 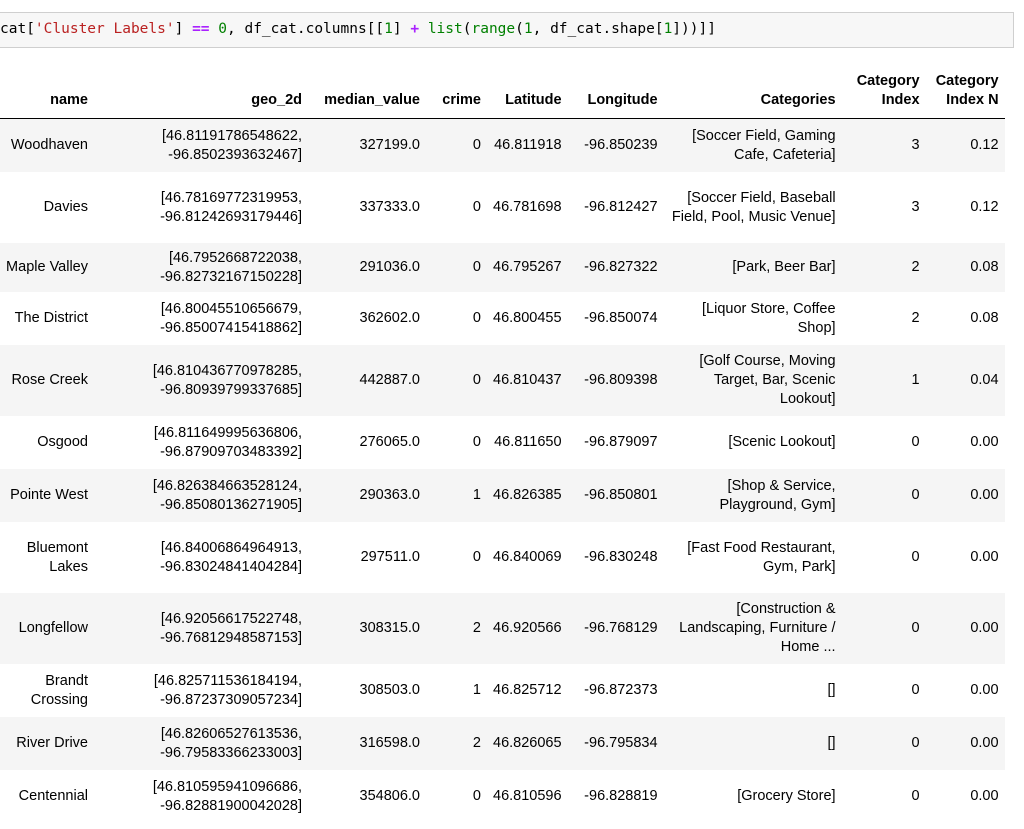 I want to click on cell-longitude: -96.872373, so click(x=621, y=690).